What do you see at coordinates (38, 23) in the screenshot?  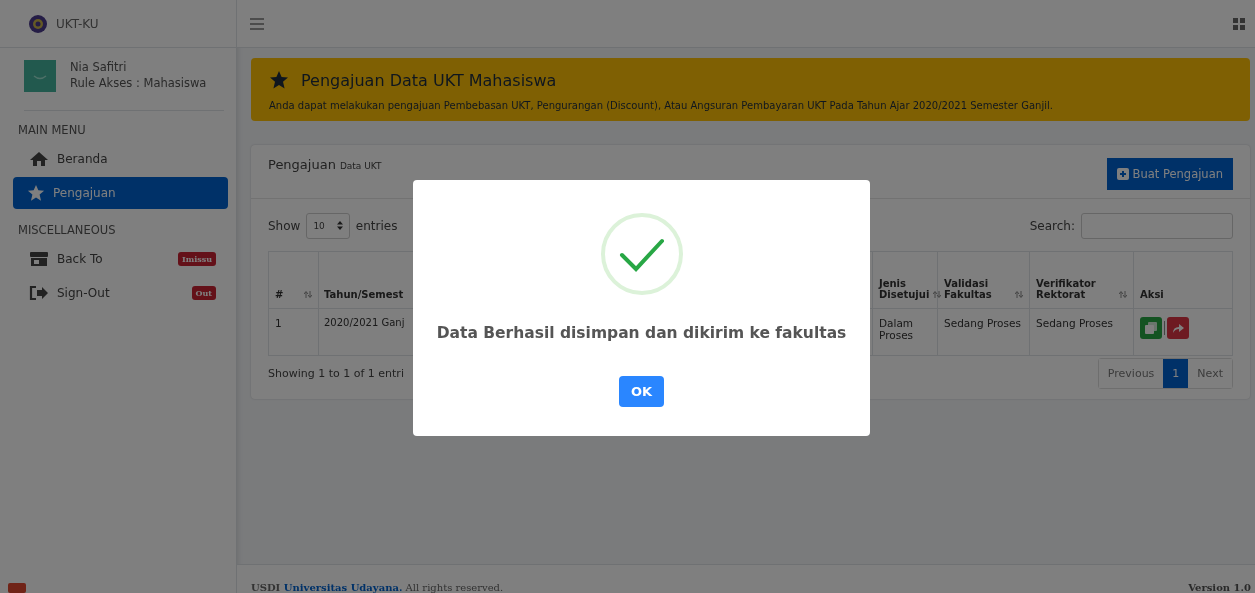 I see `logo-icon` at bounding box center [38, 23].